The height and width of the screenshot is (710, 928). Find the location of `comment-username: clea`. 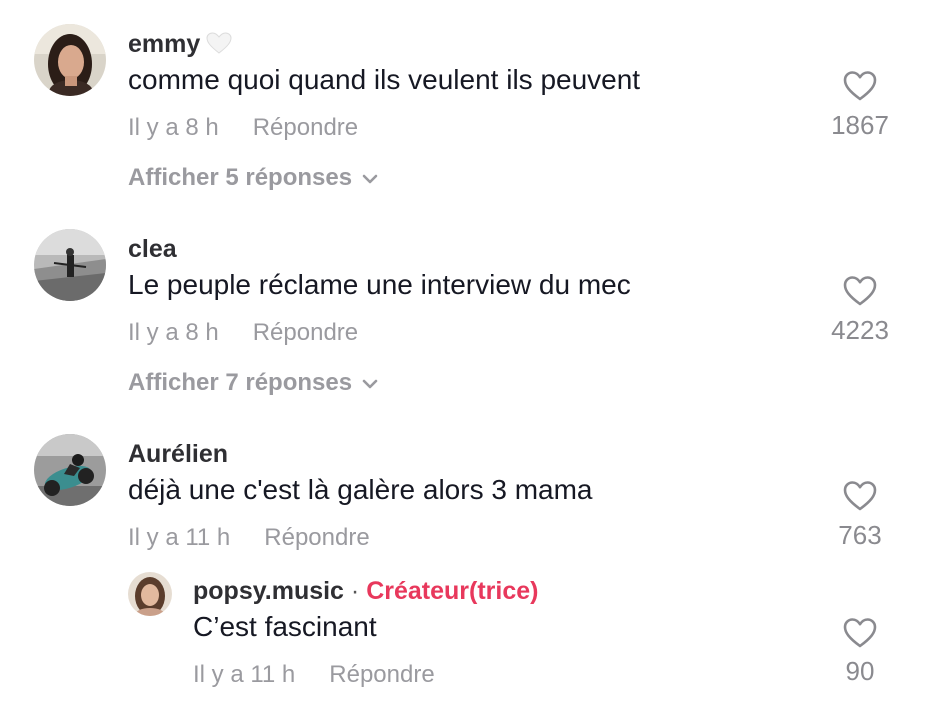

comment-username: clea is located at coordinates (152, 249).